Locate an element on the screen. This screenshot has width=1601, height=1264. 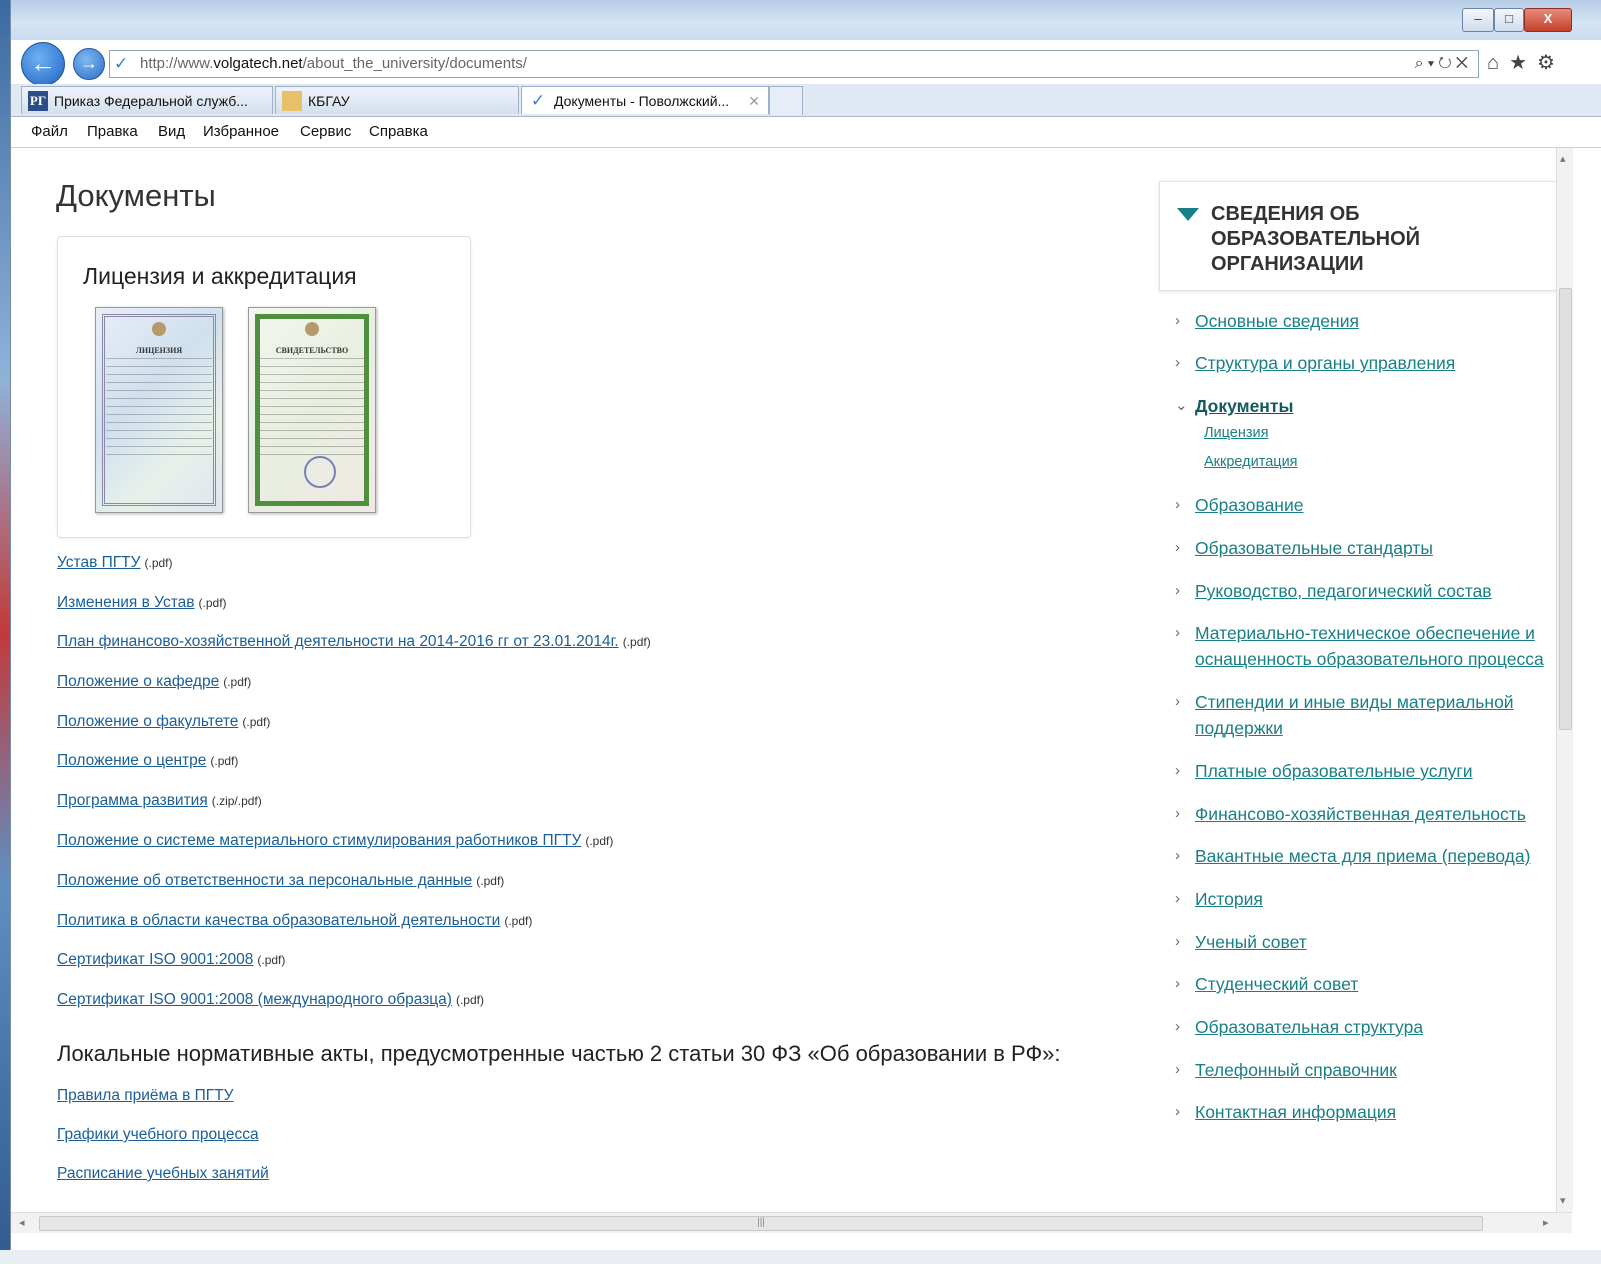
sidebar-item-label: Платные образовательные услуги is located at coordinates (1375, 771).